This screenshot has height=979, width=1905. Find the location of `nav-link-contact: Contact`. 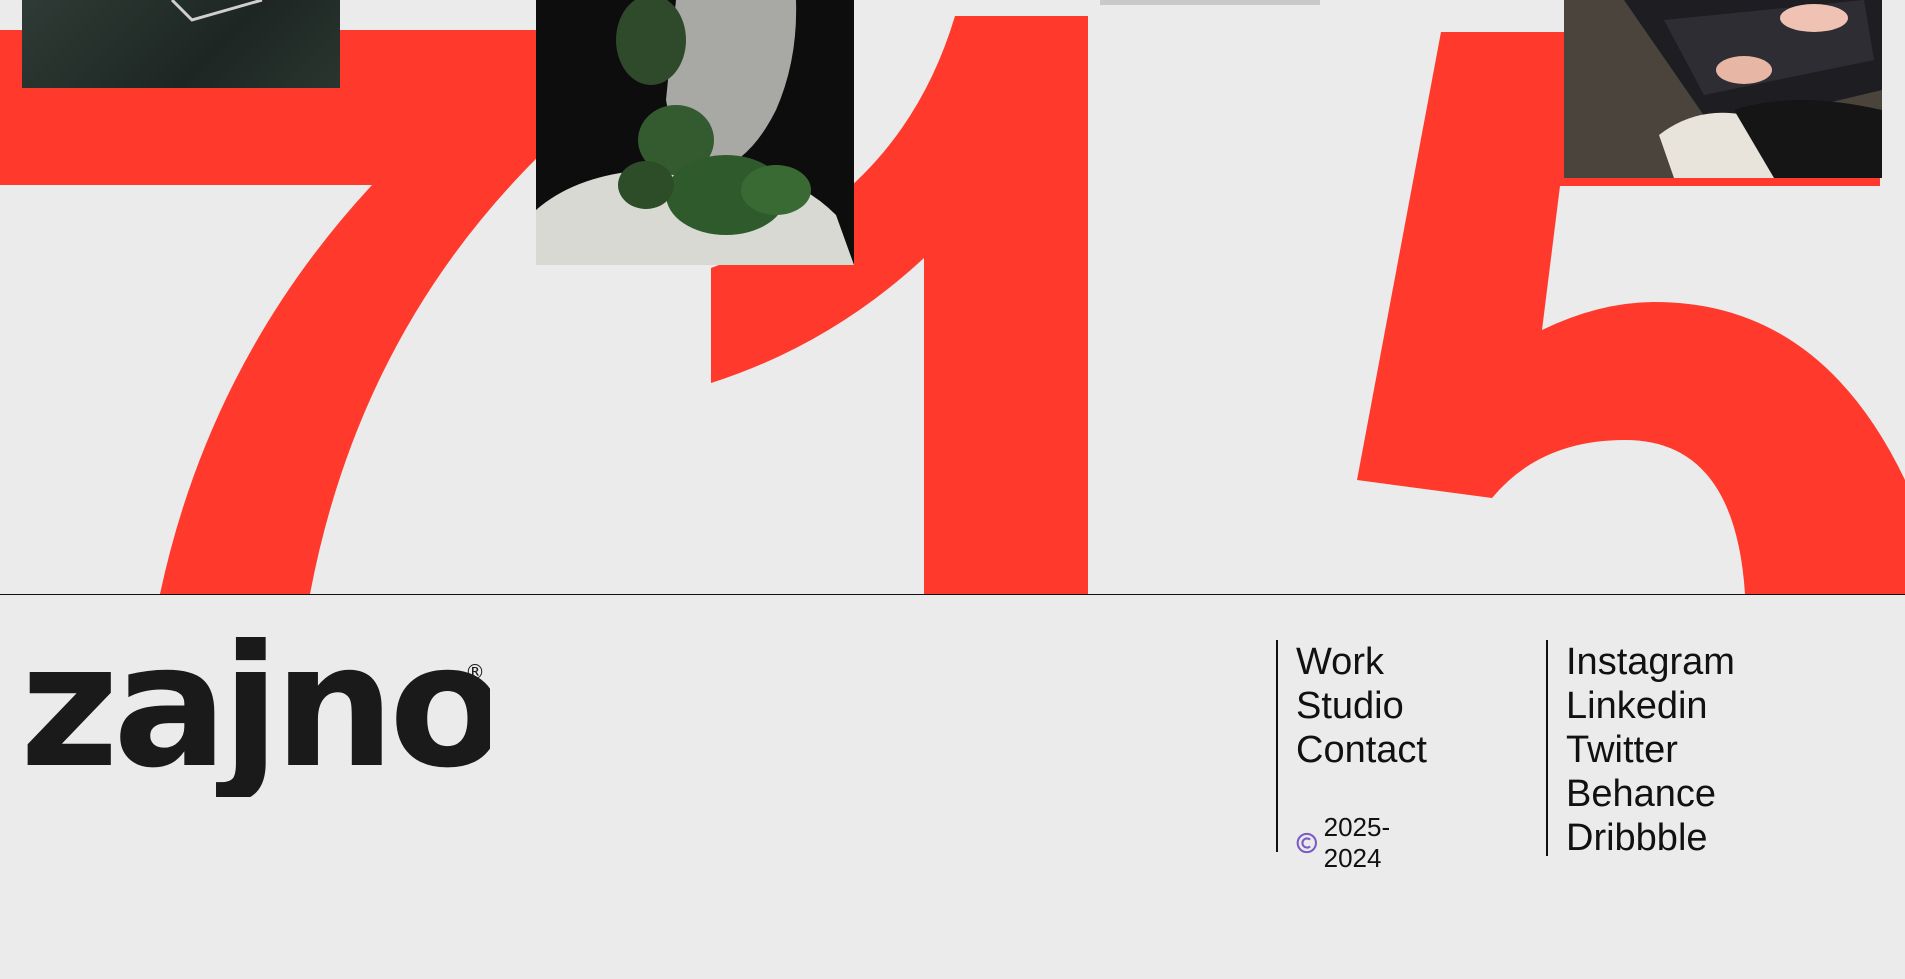

nav-link-contact: Contact is located at coordinates (1352, 750).